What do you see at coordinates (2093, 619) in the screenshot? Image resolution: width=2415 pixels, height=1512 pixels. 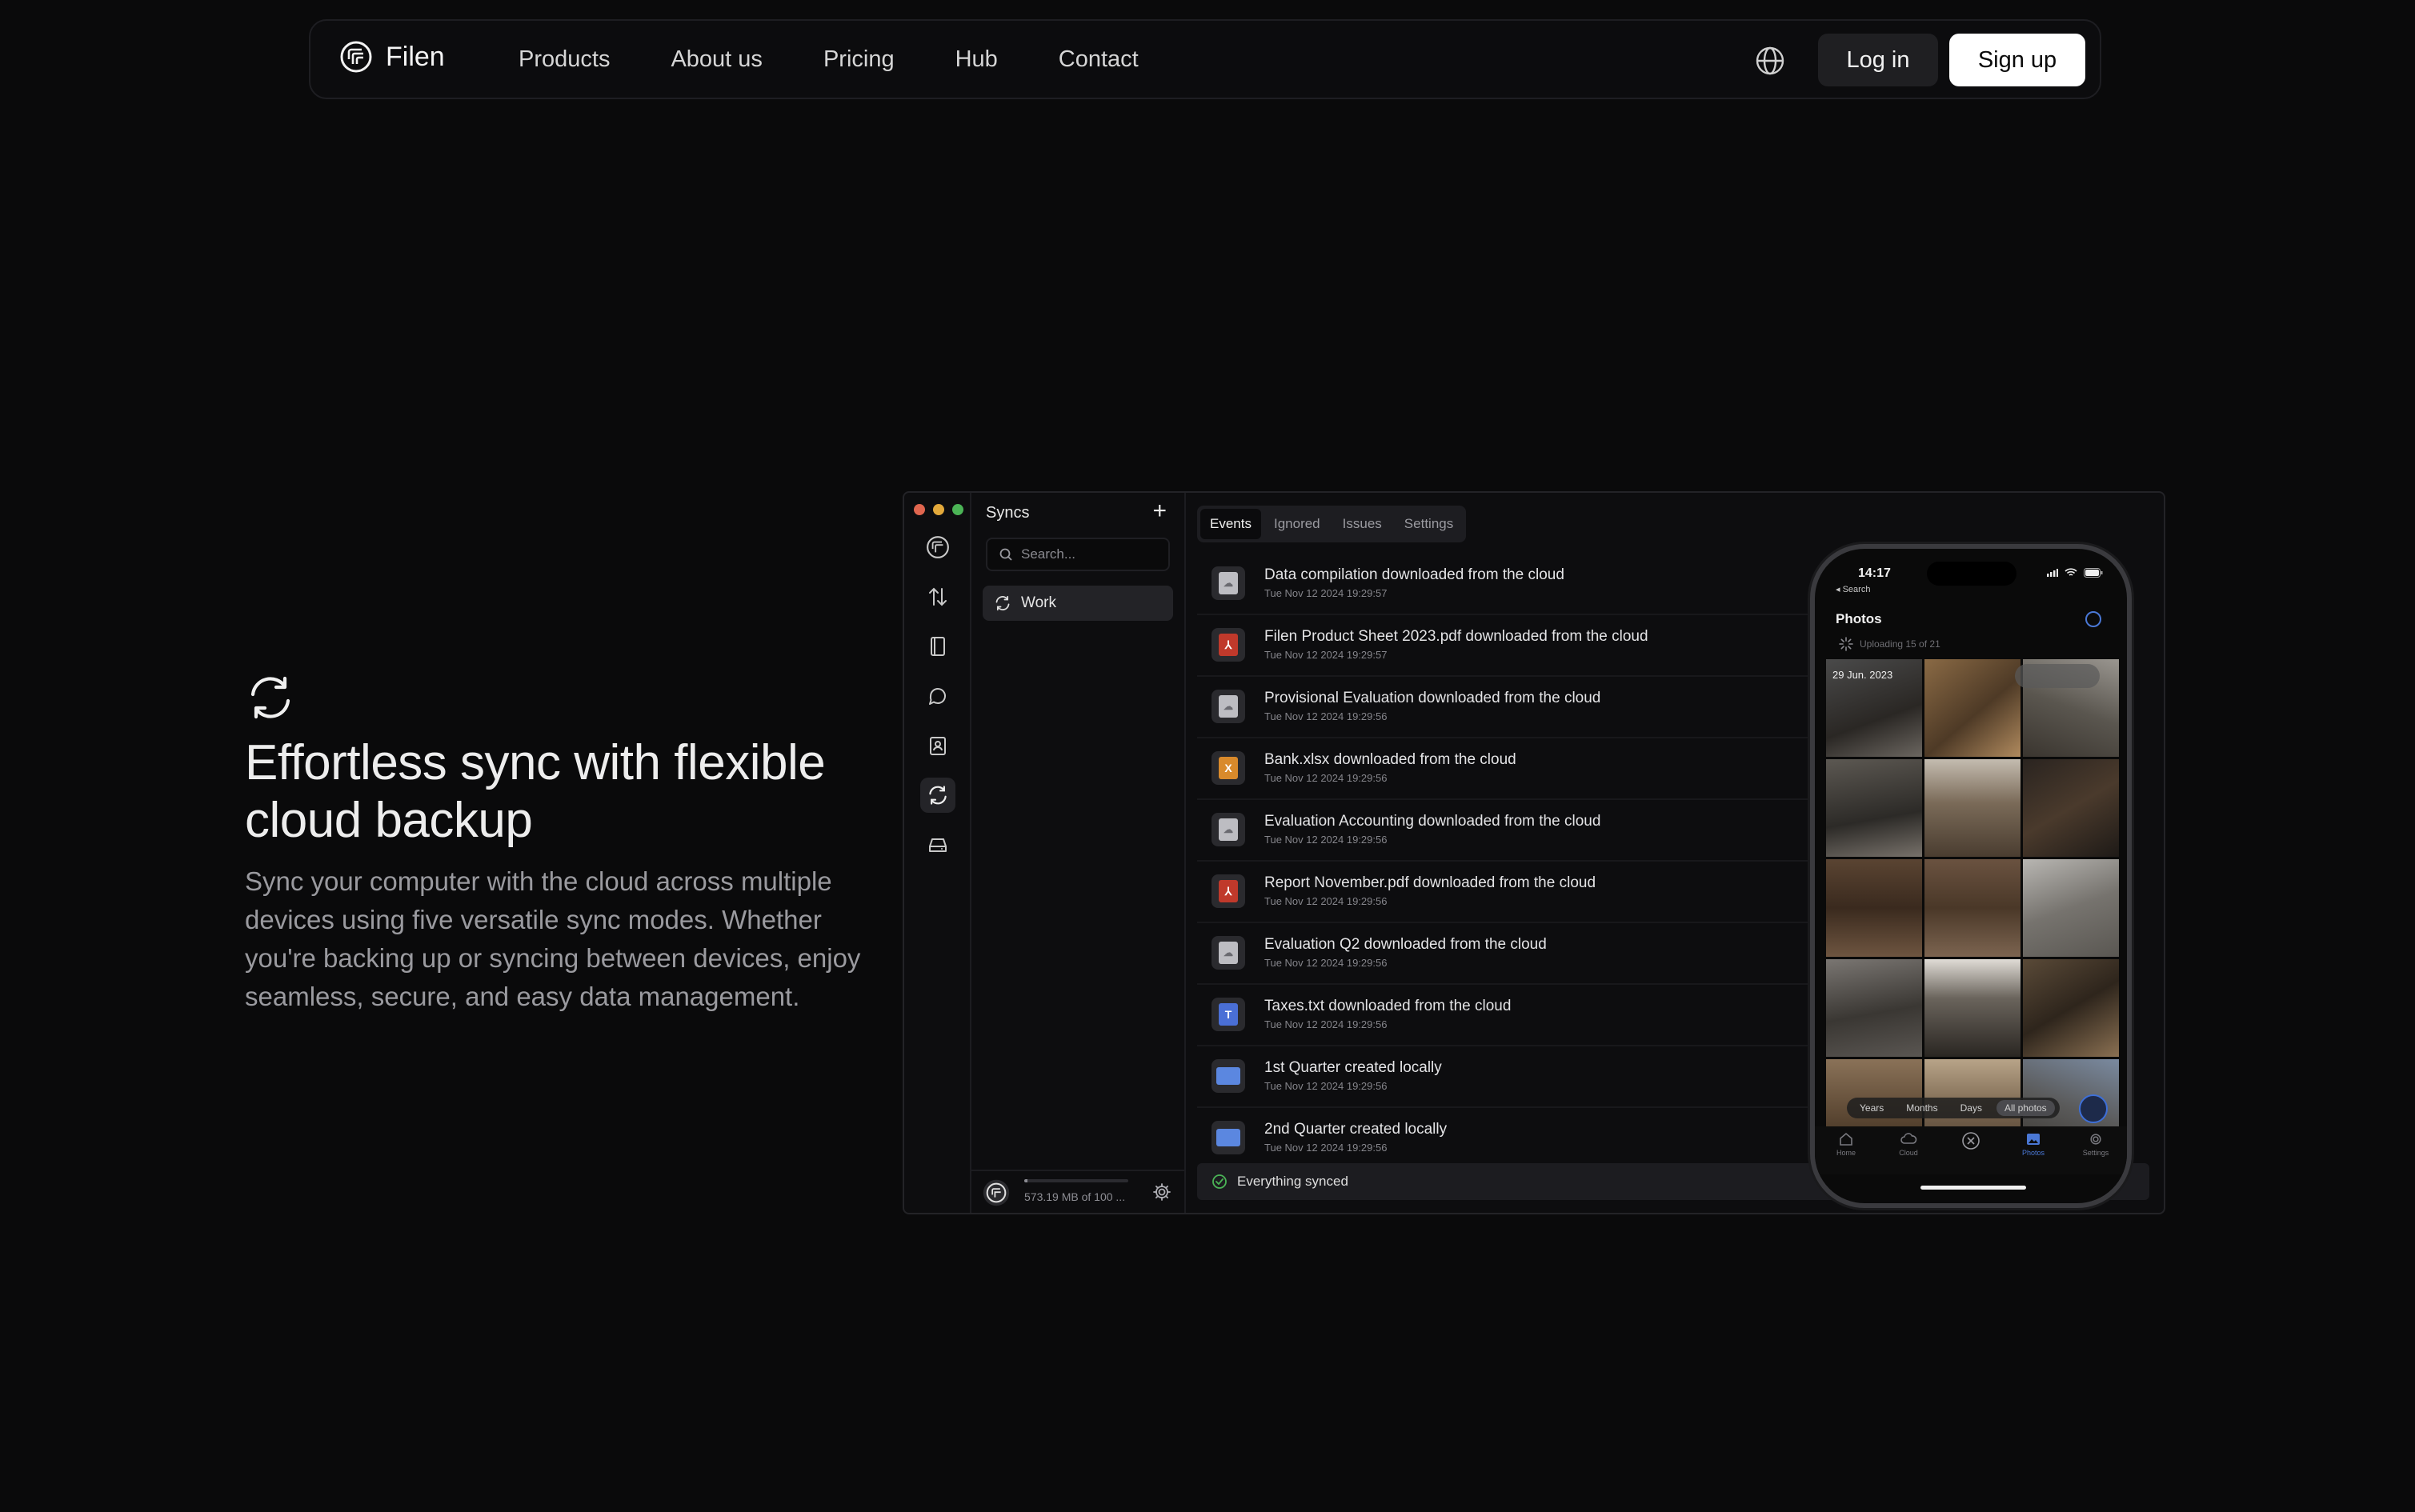 I see `more-options-icon` at bounding box center [2093, 619].